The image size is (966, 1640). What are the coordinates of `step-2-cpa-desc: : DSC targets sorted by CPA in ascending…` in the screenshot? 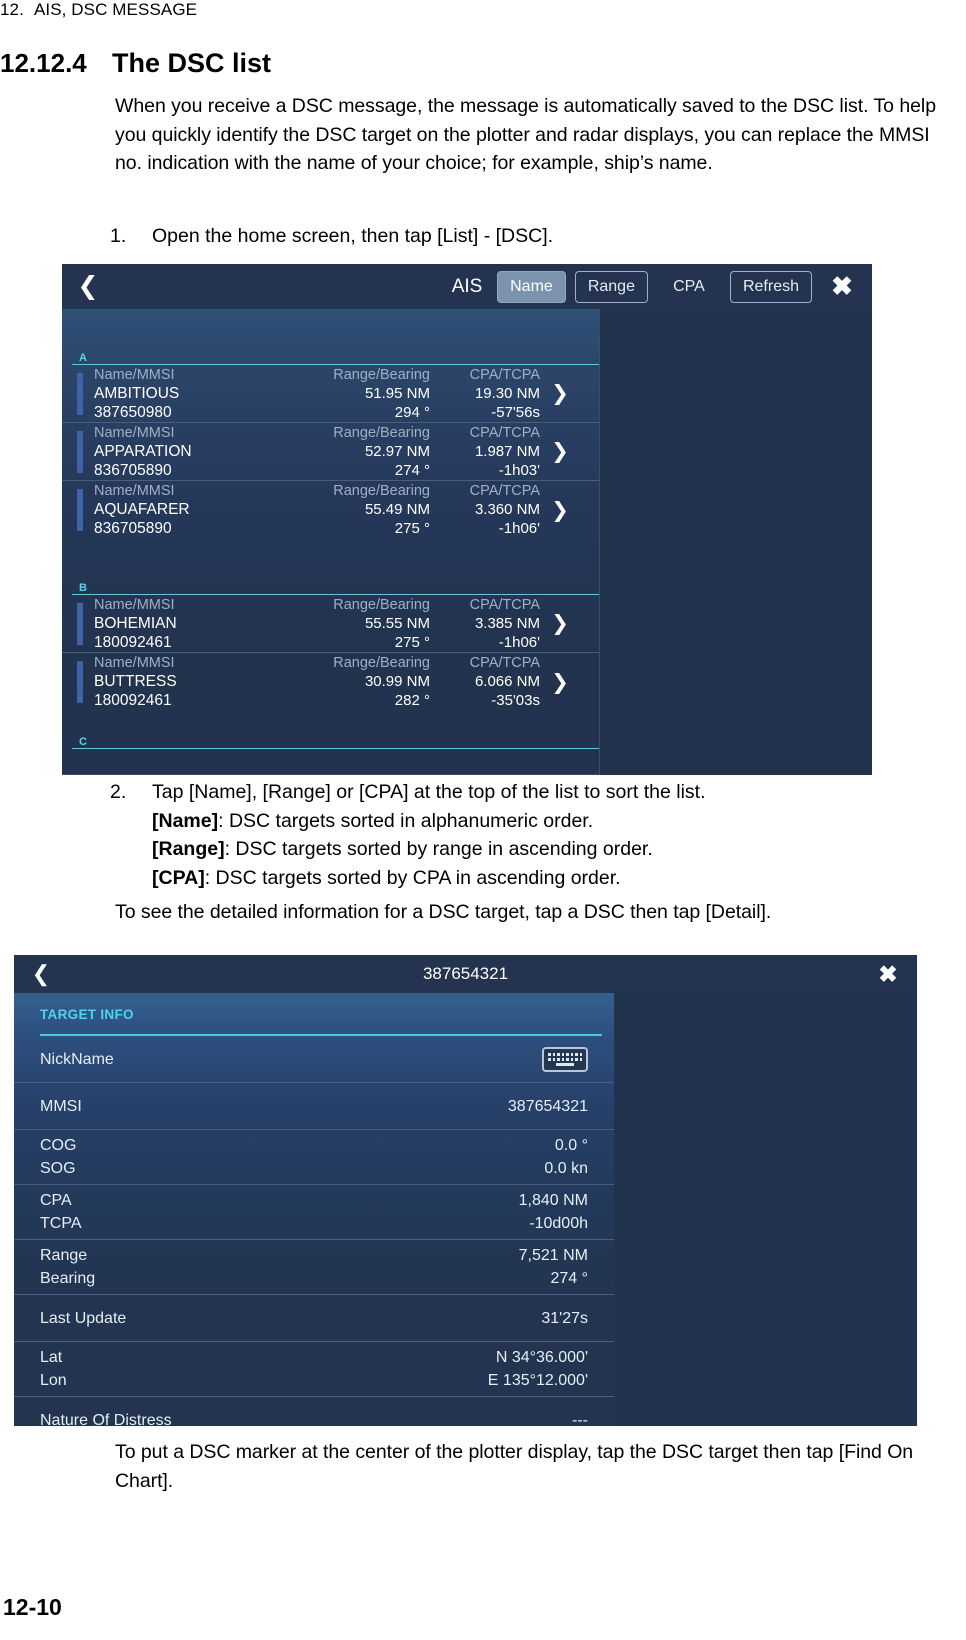 It's located at (412, 877).